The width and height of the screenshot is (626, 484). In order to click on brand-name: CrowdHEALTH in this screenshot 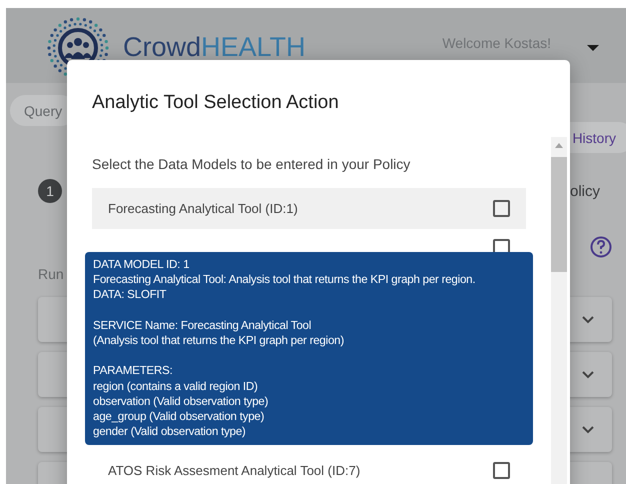, I will do `click(214, 47)`.